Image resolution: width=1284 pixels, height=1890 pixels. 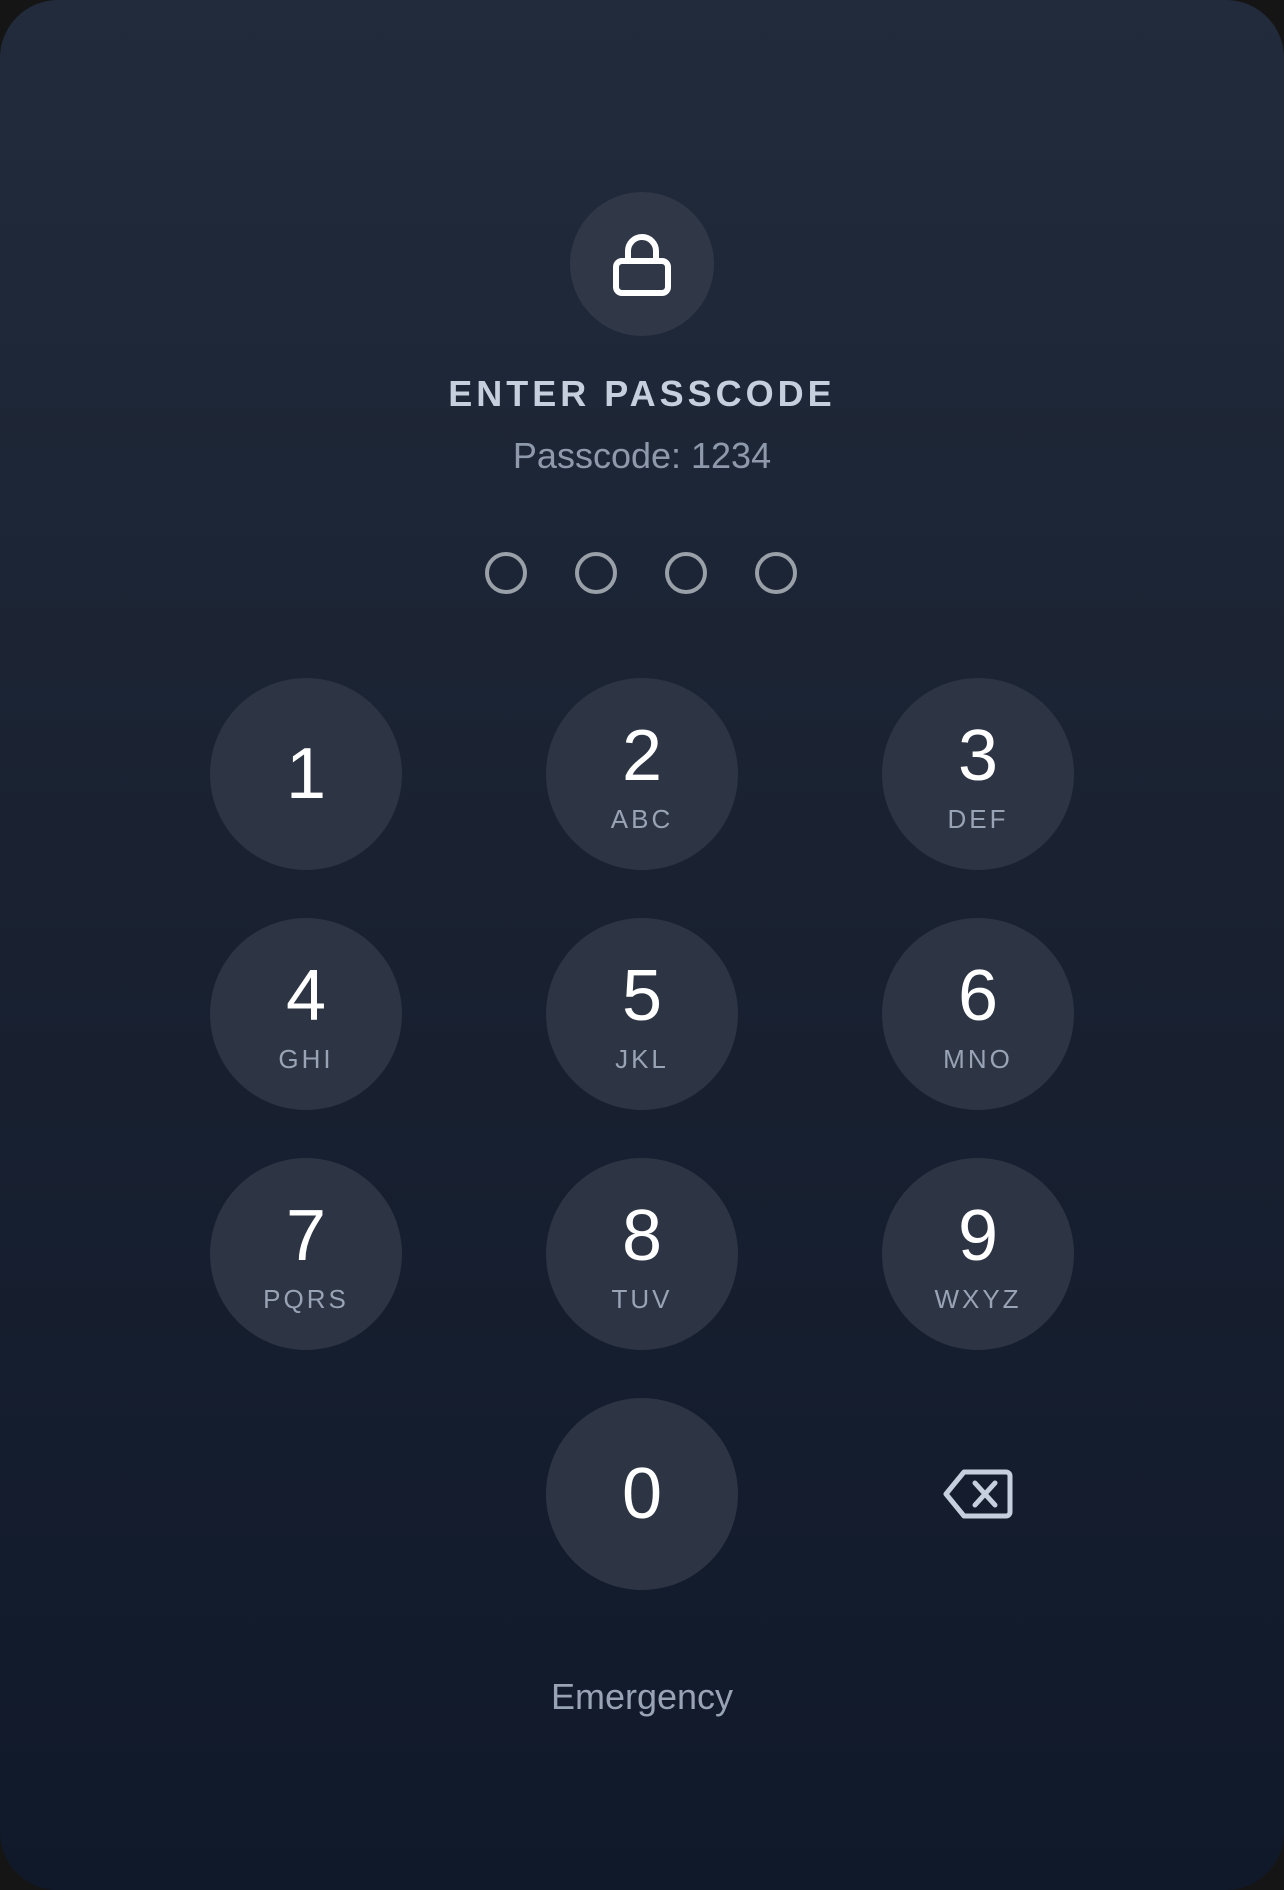 What do you see at coordinates (978, 1236) in the screenshot?
I see `key-digit: 9` at bounding box center [978, 1236].